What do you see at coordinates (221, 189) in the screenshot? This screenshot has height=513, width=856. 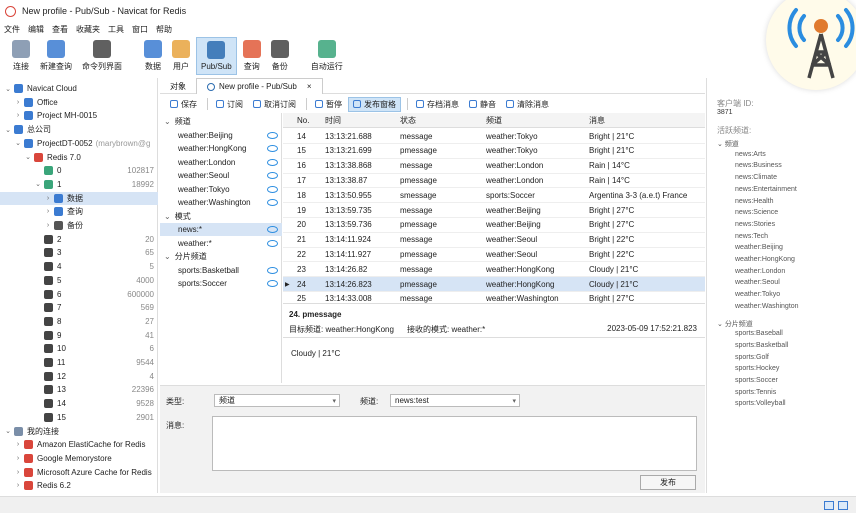 I see `channel-item: weather:Tokyo` at bounding box center [221, 189].